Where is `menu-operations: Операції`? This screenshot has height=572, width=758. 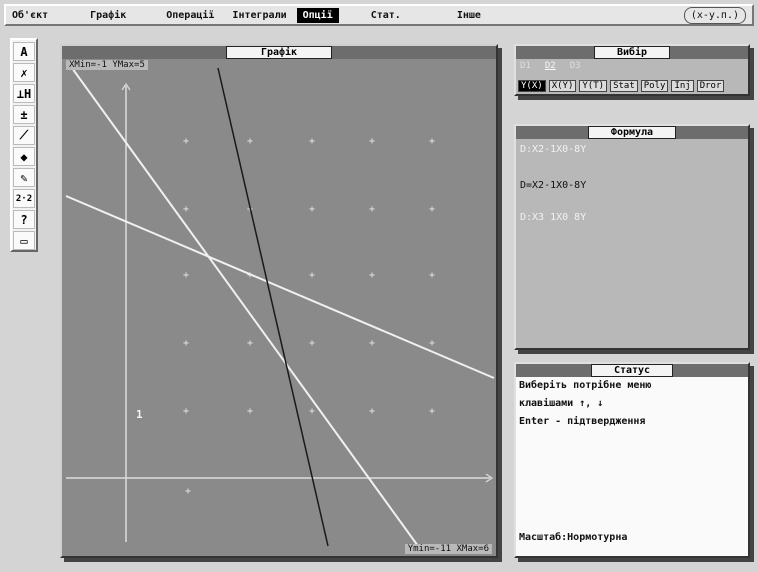 menu-operations: Операції is located at coordinates (190, 15).